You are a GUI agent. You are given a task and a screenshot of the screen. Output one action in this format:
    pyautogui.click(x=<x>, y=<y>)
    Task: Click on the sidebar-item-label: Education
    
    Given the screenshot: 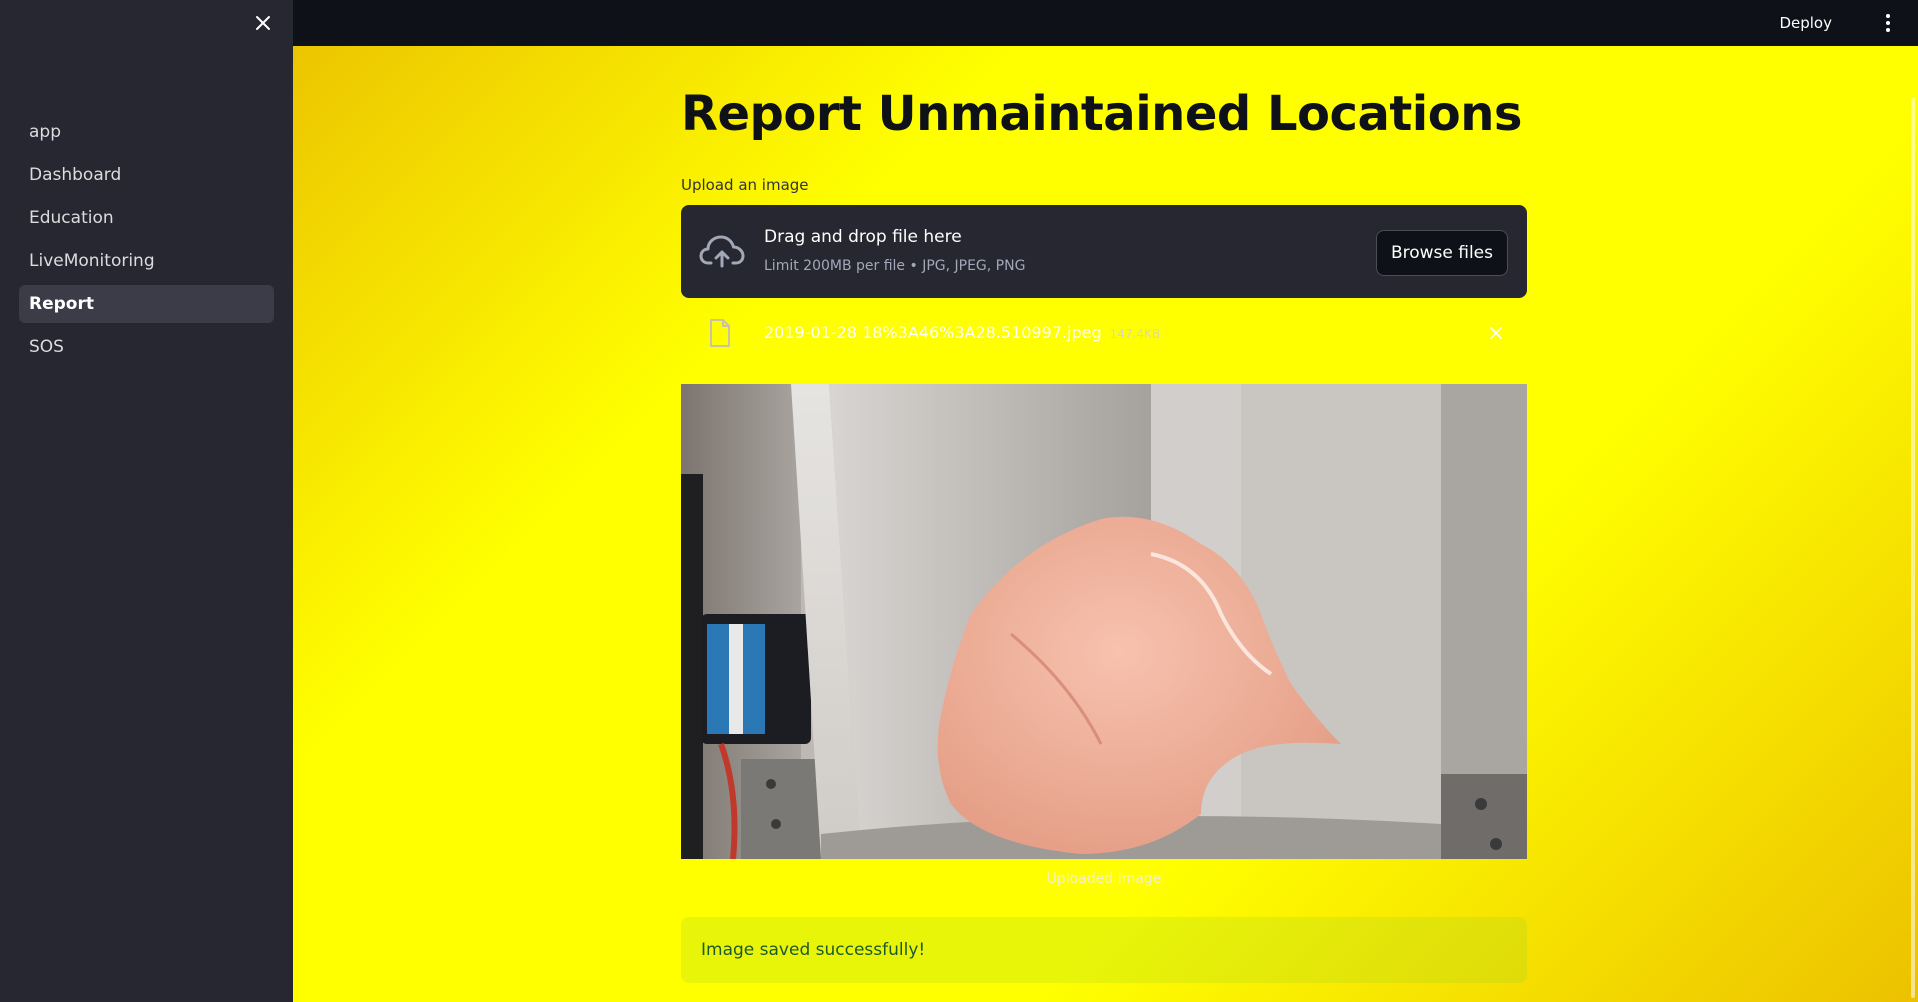 What is the action you would take?
    pyautogui.click(x=71, y=218)
    